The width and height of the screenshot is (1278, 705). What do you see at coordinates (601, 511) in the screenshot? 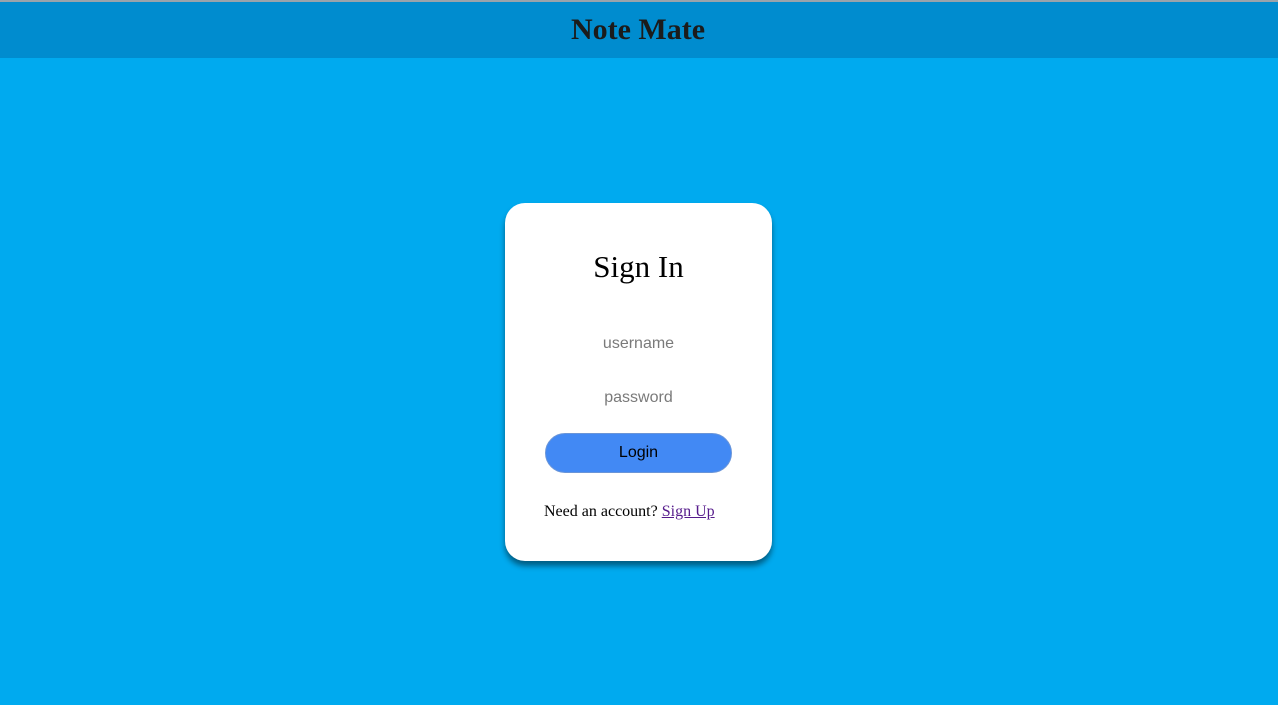
I see `signup-prompt-text: Need an account?` at bounding box center [601, 511].